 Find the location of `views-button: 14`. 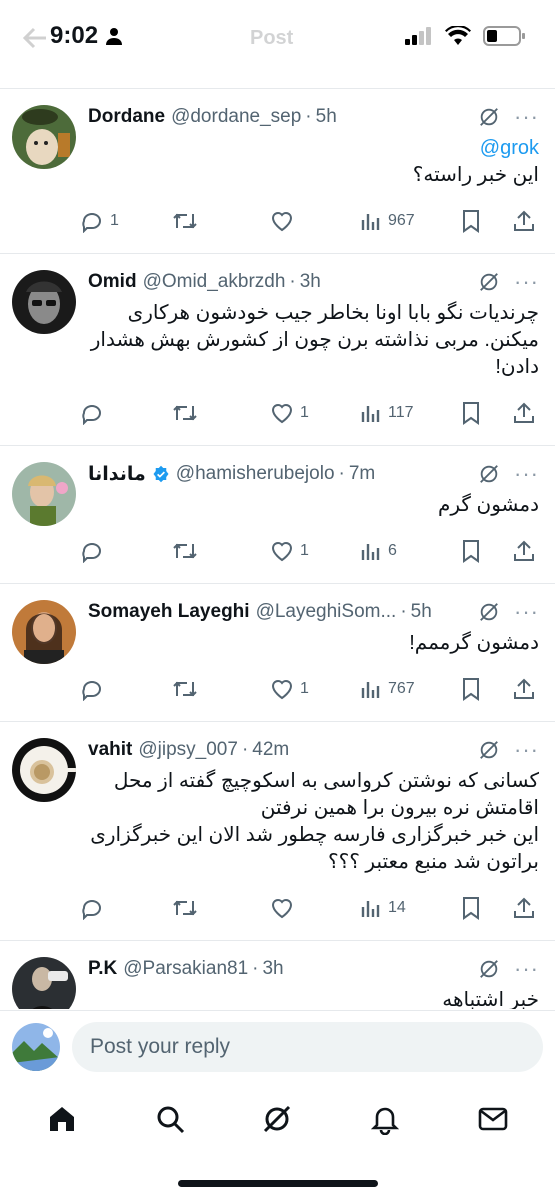

views-button: 14 is located at coordinates (410, 908).